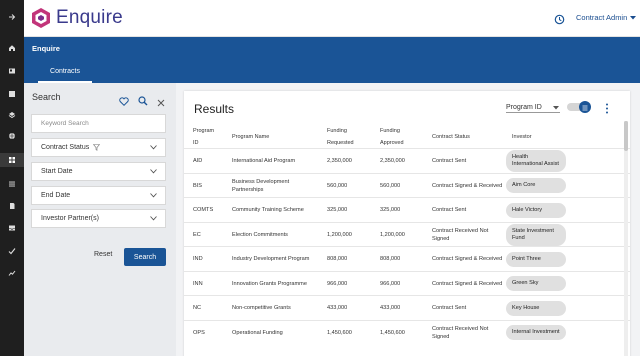 The image size is (640, 356). What do you see at coordinates (536, 186) in the screenshot?
I see `investor-chip: Aim Core` at bounding box center [536, 186].